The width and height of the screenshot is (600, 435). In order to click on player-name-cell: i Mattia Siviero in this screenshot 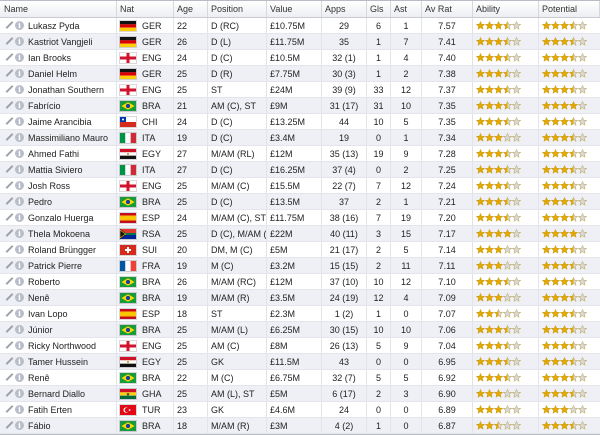, I will do `click(58, 169)`.